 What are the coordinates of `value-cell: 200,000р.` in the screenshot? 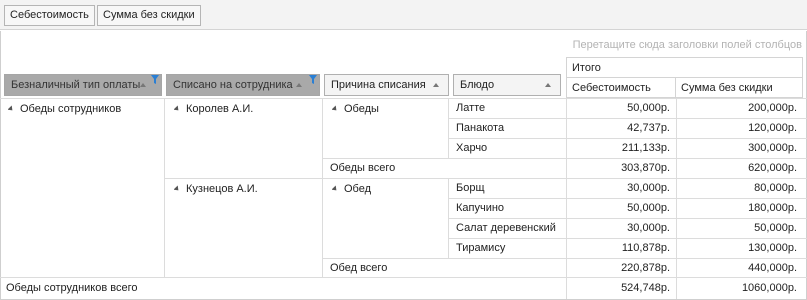 It's located at (740, 108).